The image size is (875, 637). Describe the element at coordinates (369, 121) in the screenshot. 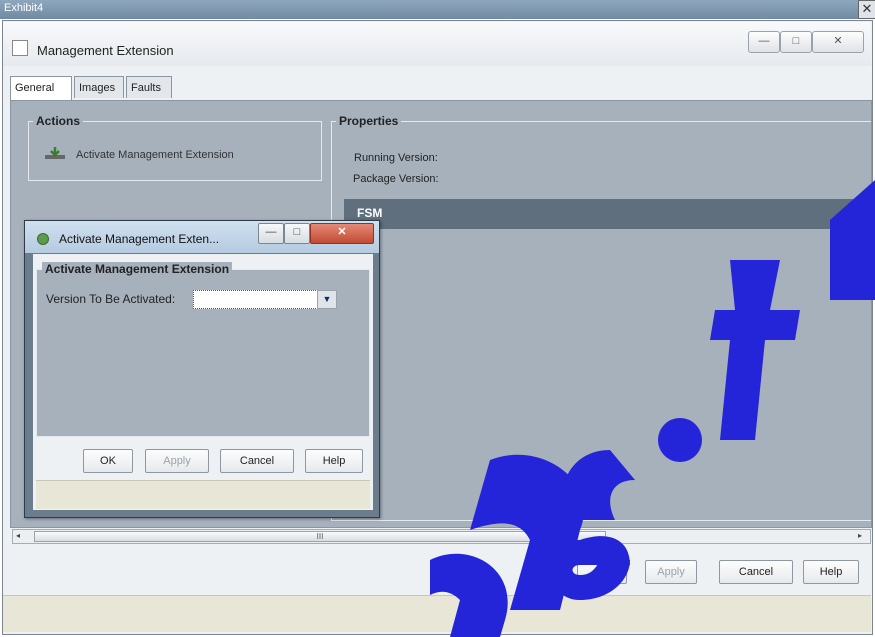

I see `properties-header: Properties` at that location.